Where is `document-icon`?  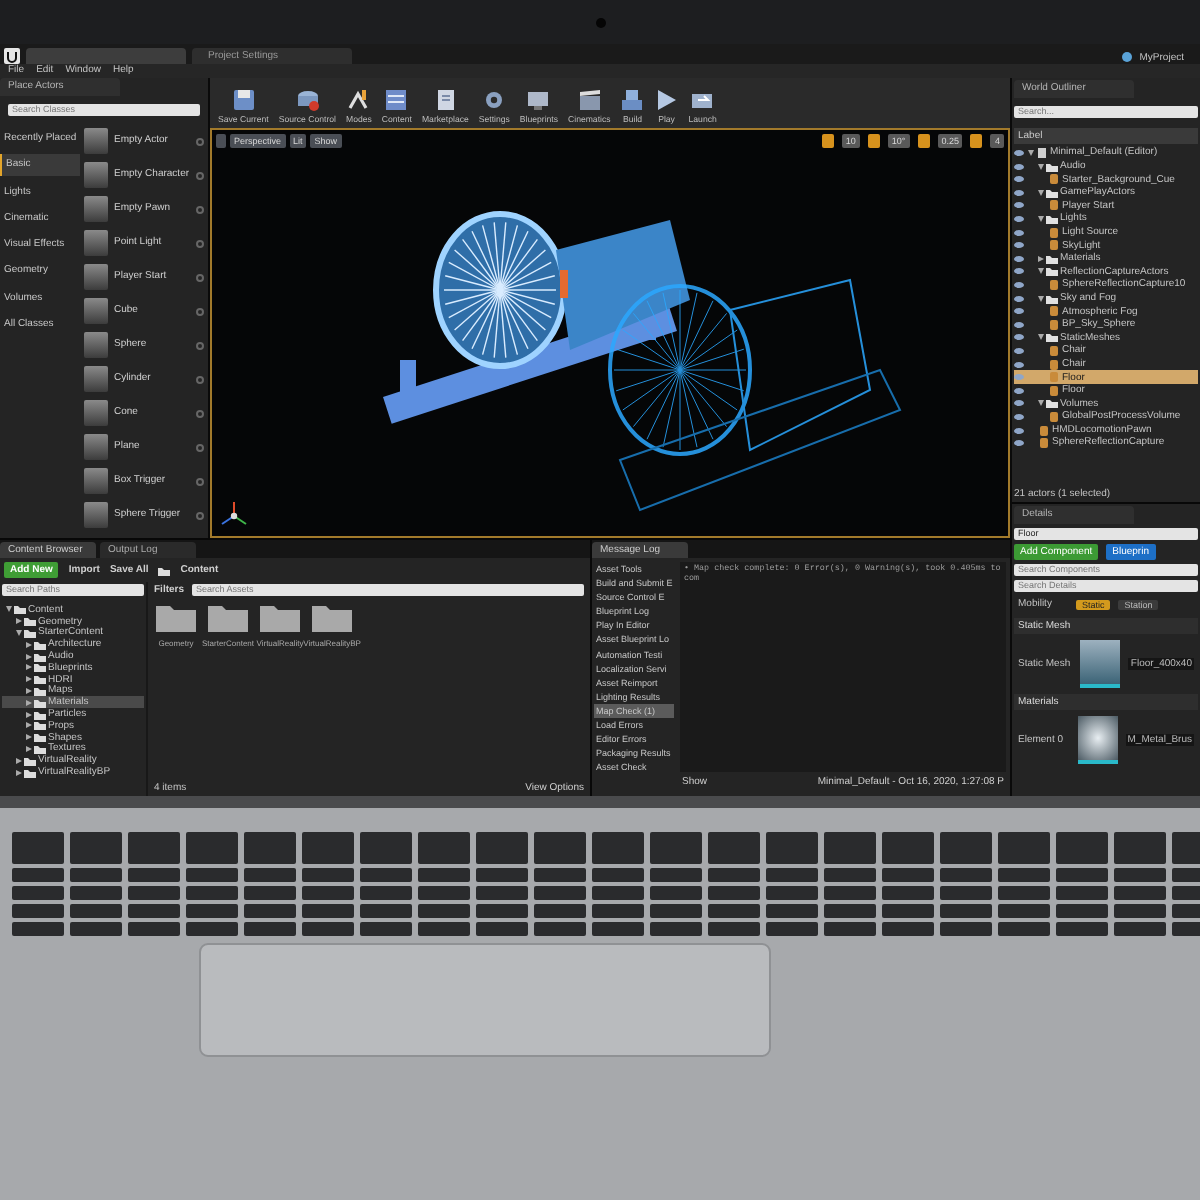 document-icon is located at coordinates (445, 99).